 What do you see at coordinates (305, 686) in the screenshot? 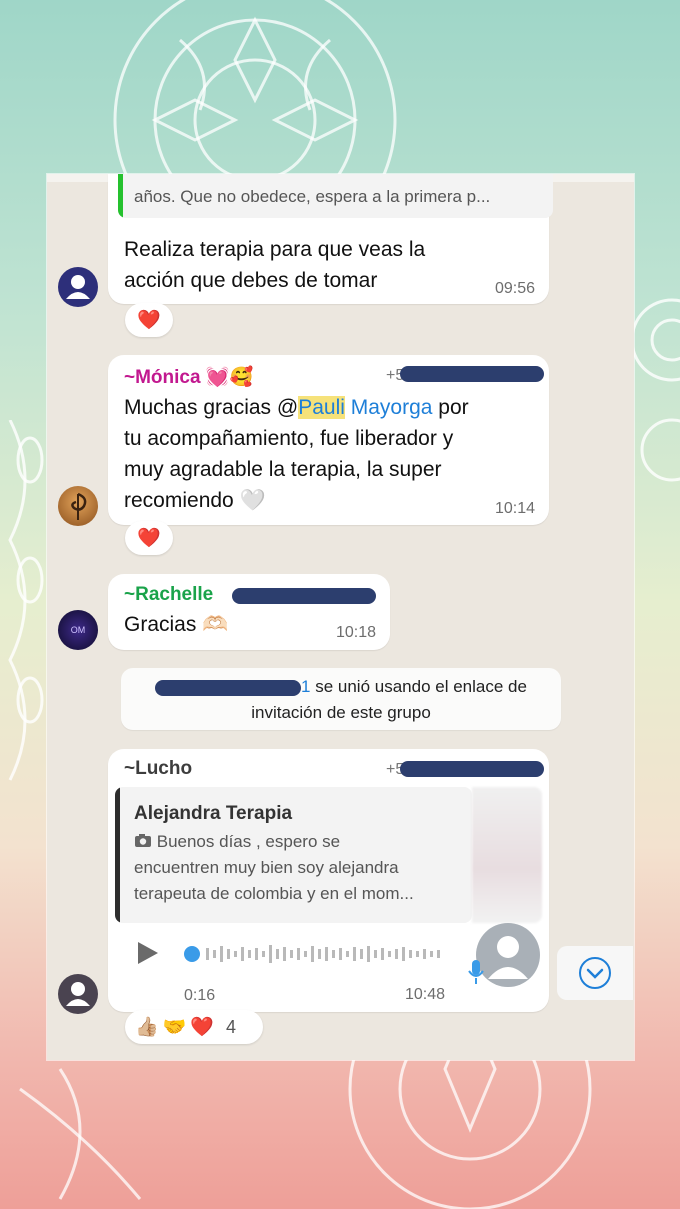
I see `joined-phone: 1` at bounding box center [305, 686].